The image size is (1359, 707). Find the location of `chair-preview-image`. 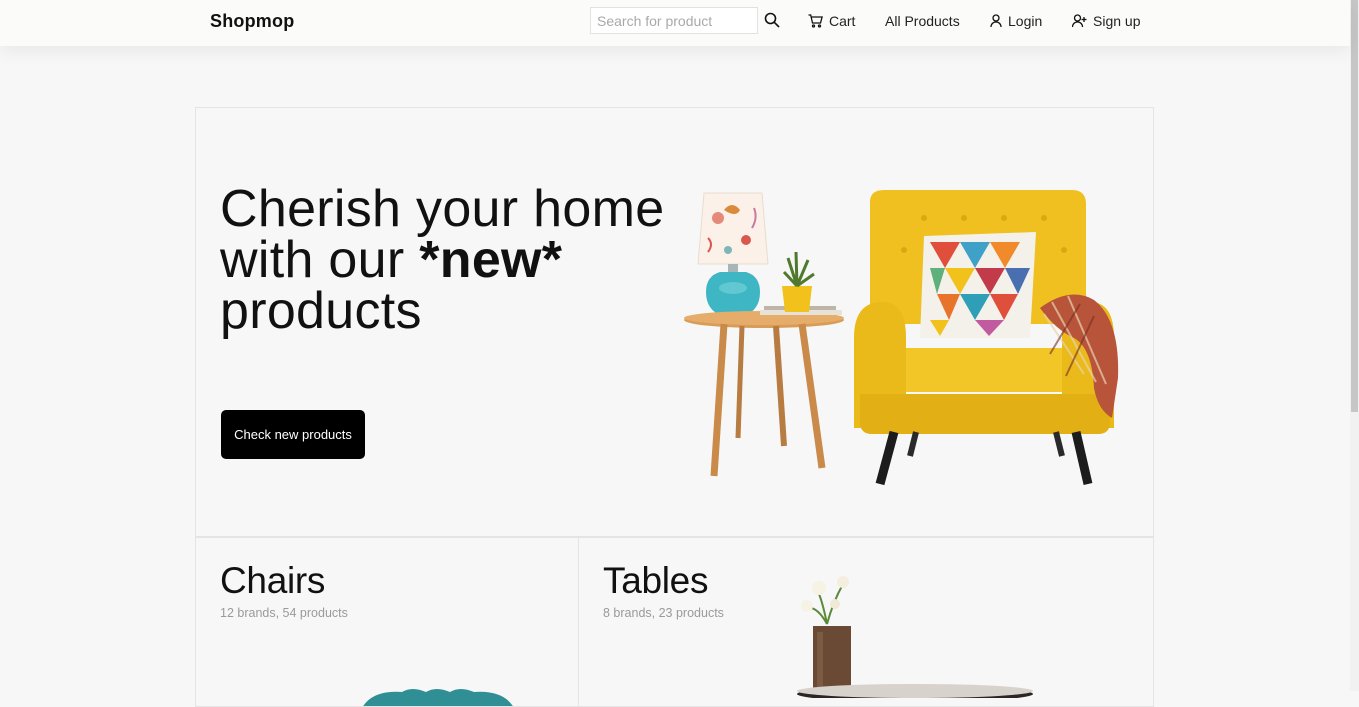

chair-preview-image is located at coordinates (438, 697).